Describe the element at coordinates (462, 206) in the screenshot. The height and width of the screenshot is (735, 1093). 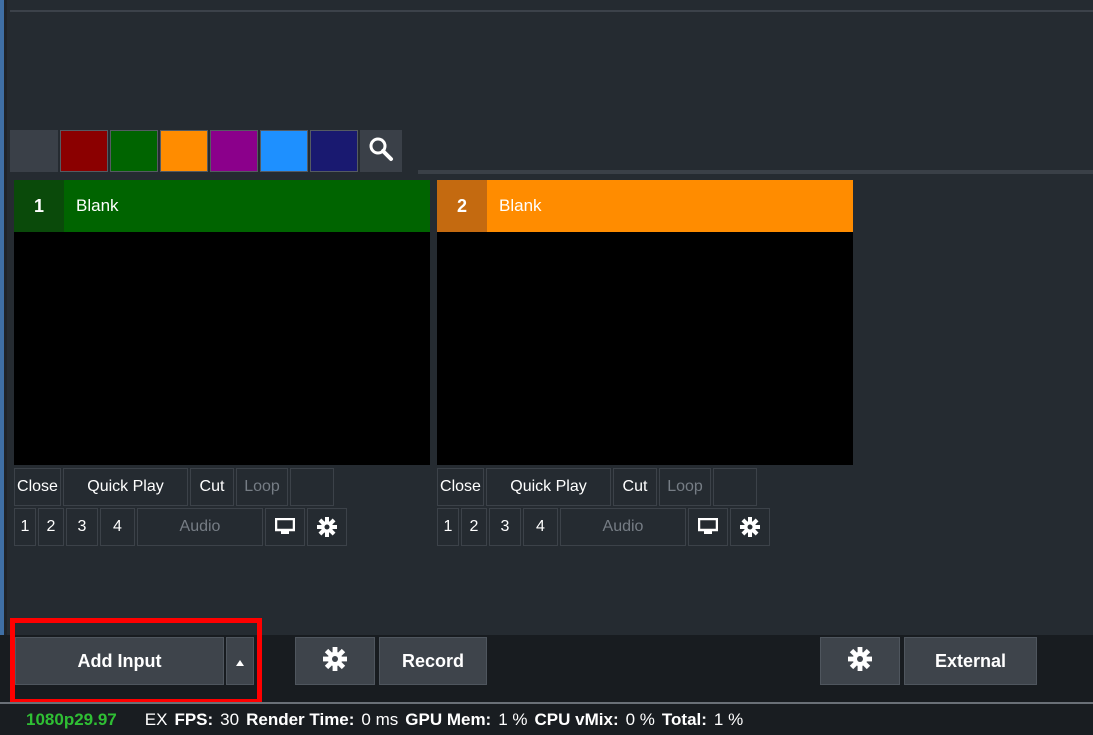
I see `input-2-number: 2` at that location.